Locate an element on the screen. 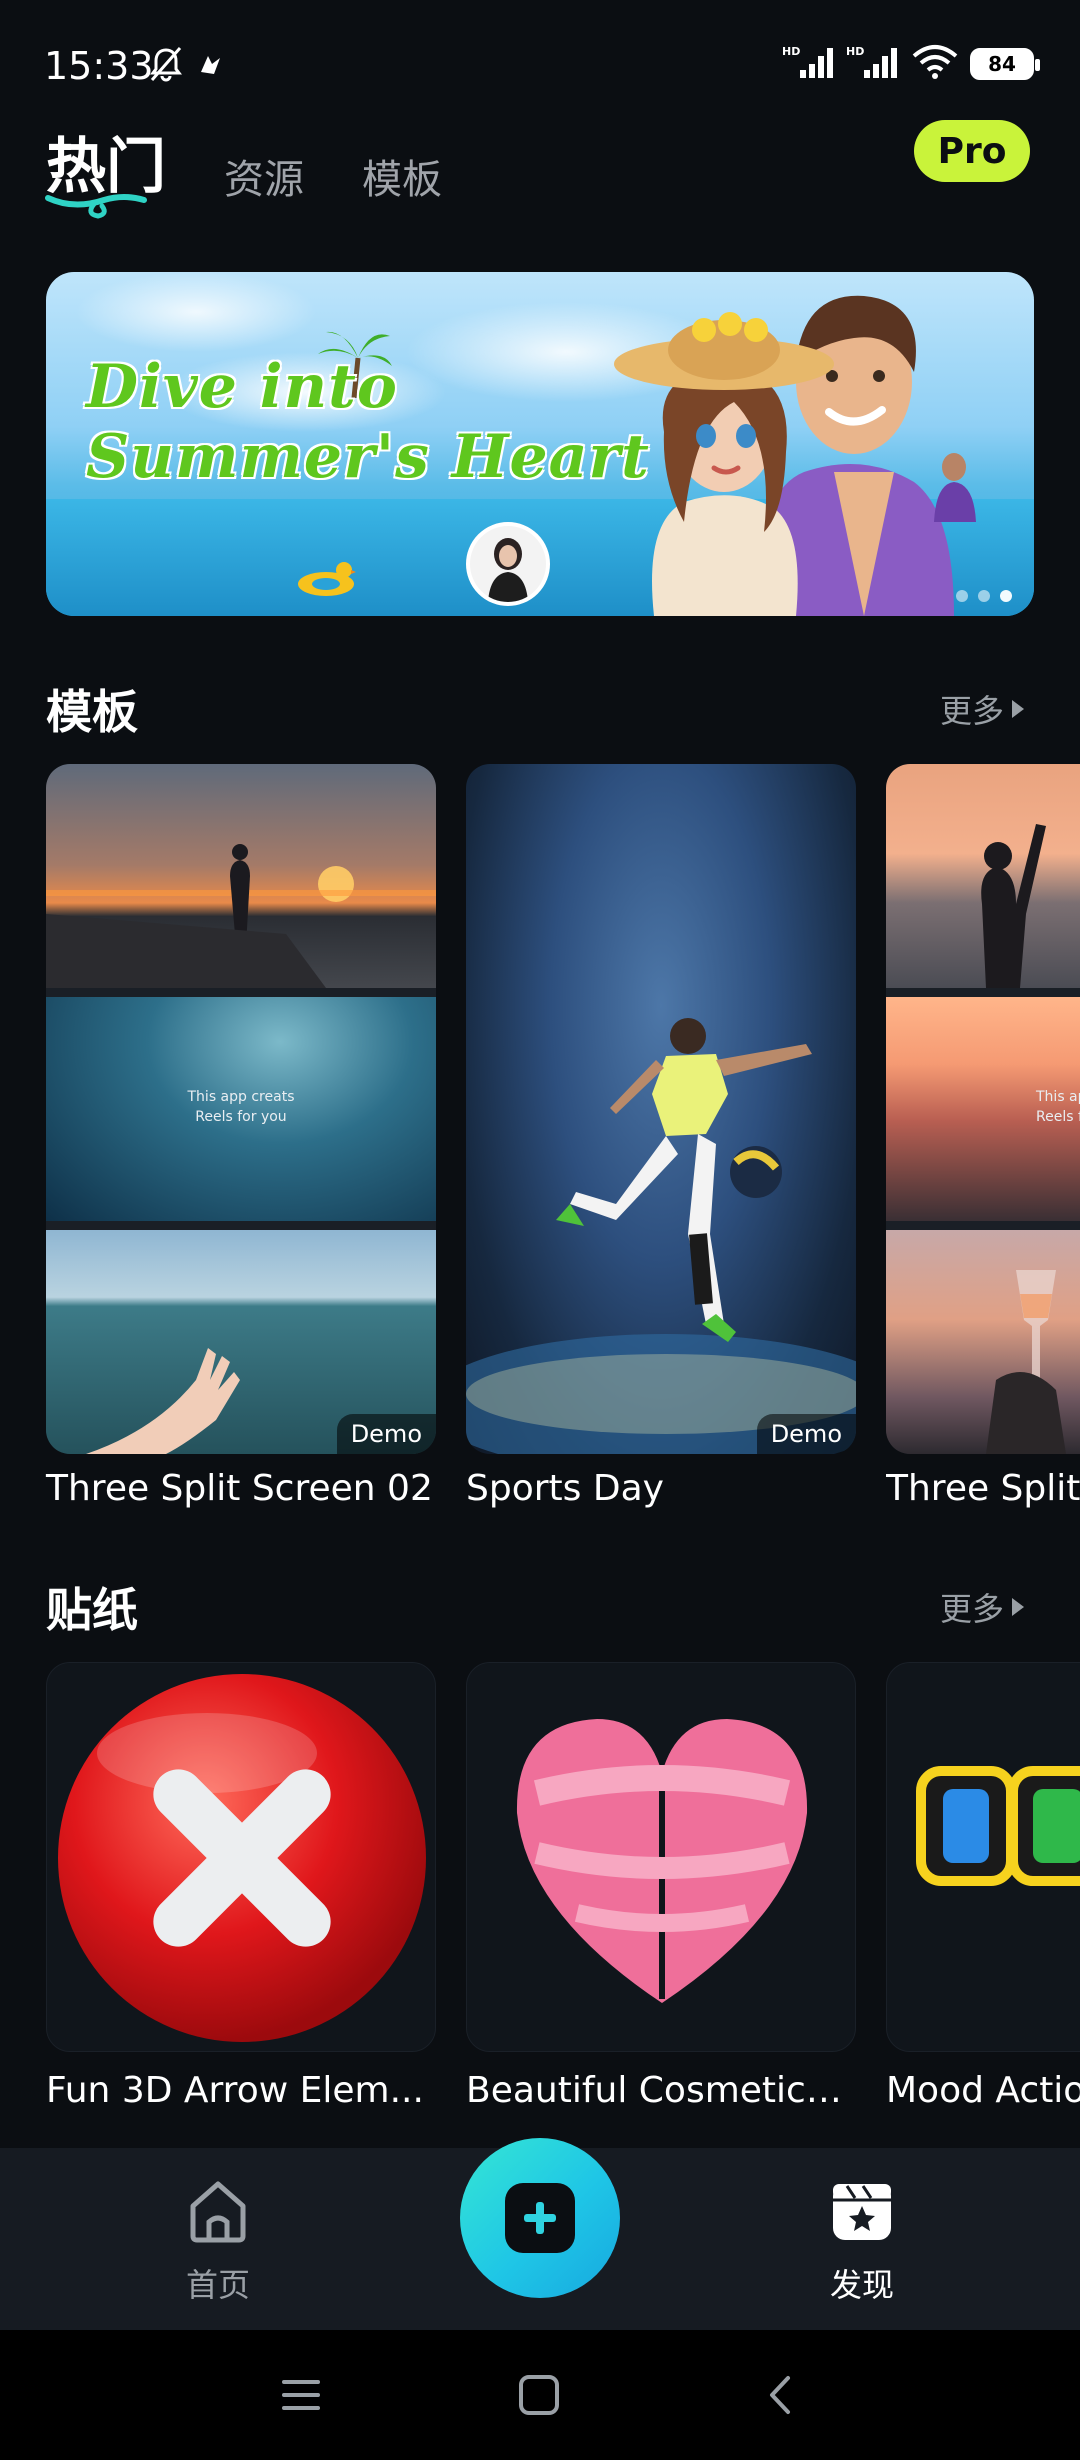 This screenshot has width=1080, height=2460. promo-banner: Dive into Summer's Heart is located at coordinates (540, 444).